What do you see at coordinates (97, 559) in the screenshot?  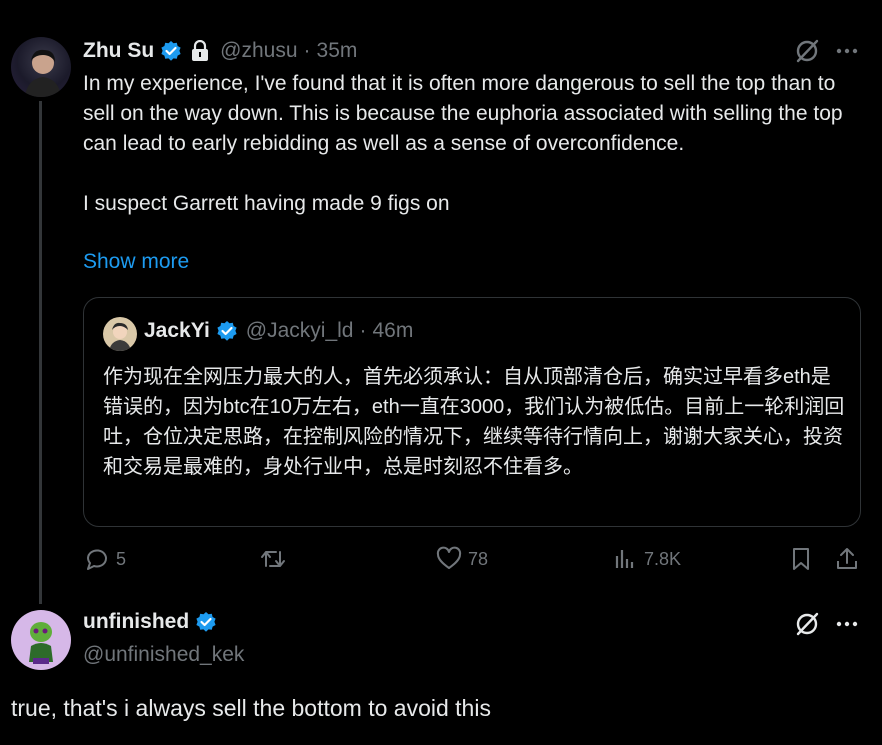 I see `reply-icon` at bounding box center [97, 559].